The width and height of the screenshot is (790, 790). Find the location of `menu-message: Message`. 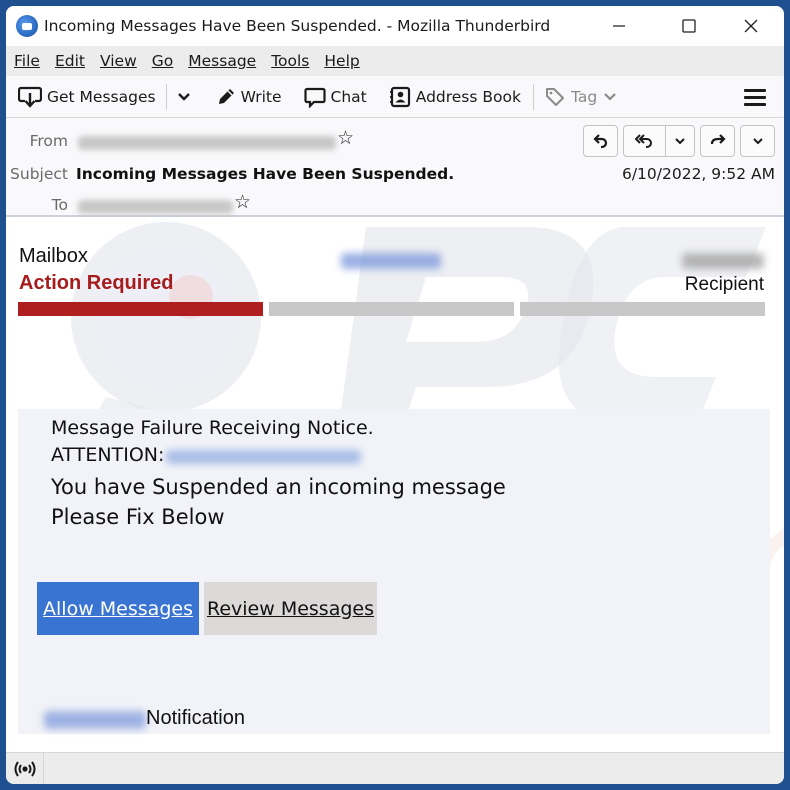

menu-message: Message is located at coordinates (222, 61).